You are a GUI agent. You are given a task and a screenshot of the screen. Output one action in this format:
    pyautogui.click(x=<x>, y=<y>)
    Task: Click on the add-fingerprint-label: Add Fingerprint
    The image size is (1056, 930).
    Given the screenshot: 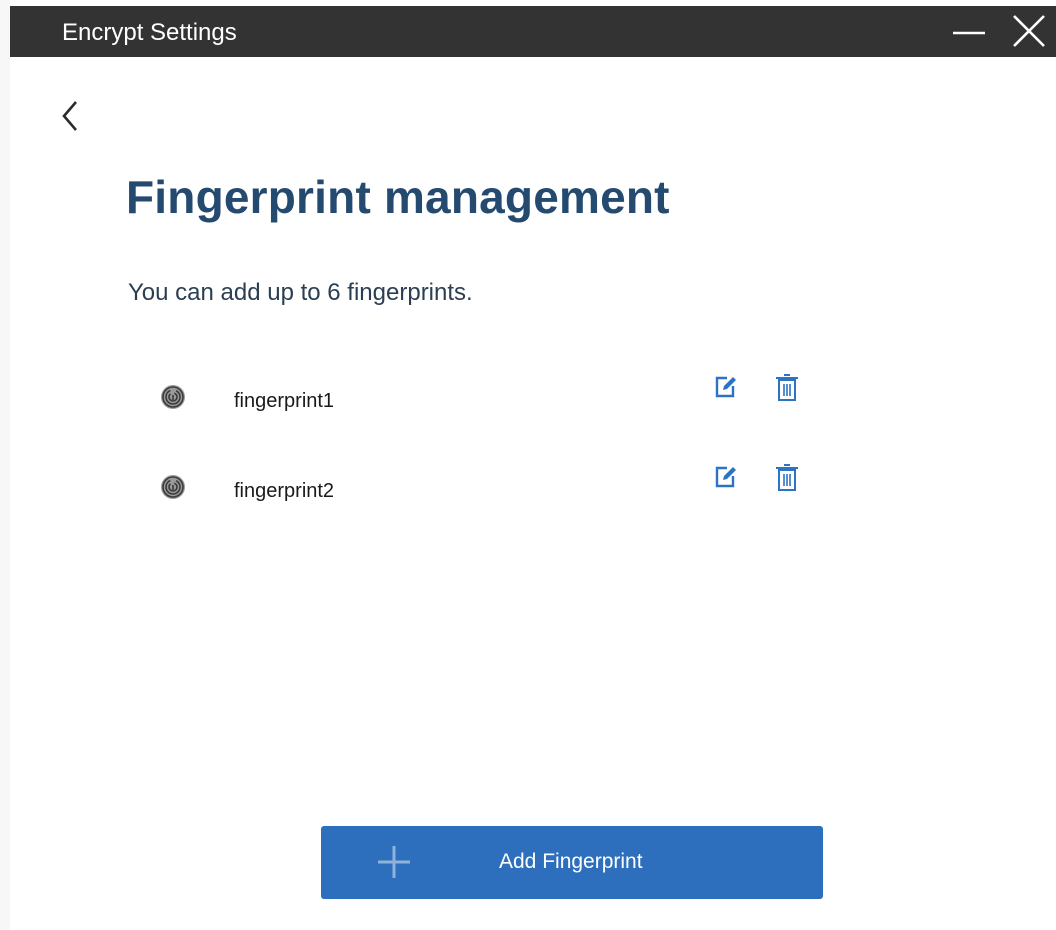 What is the action you would take?
    pyautogui.click(x=571, y=861)
    